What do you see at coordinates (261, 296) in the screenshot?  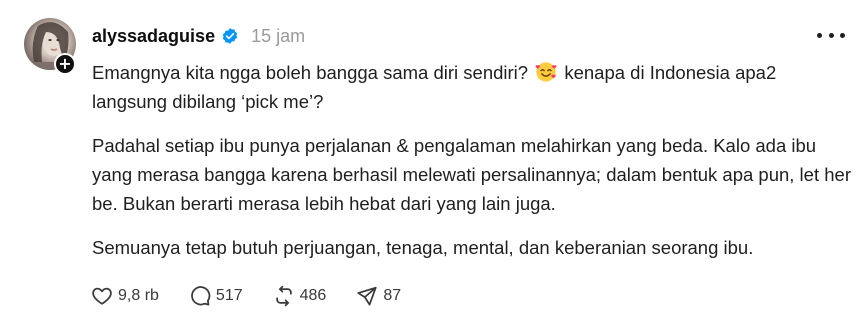 I see `post-actions: 9,8 rb 517 486 87` at bounding box center [261, 296].